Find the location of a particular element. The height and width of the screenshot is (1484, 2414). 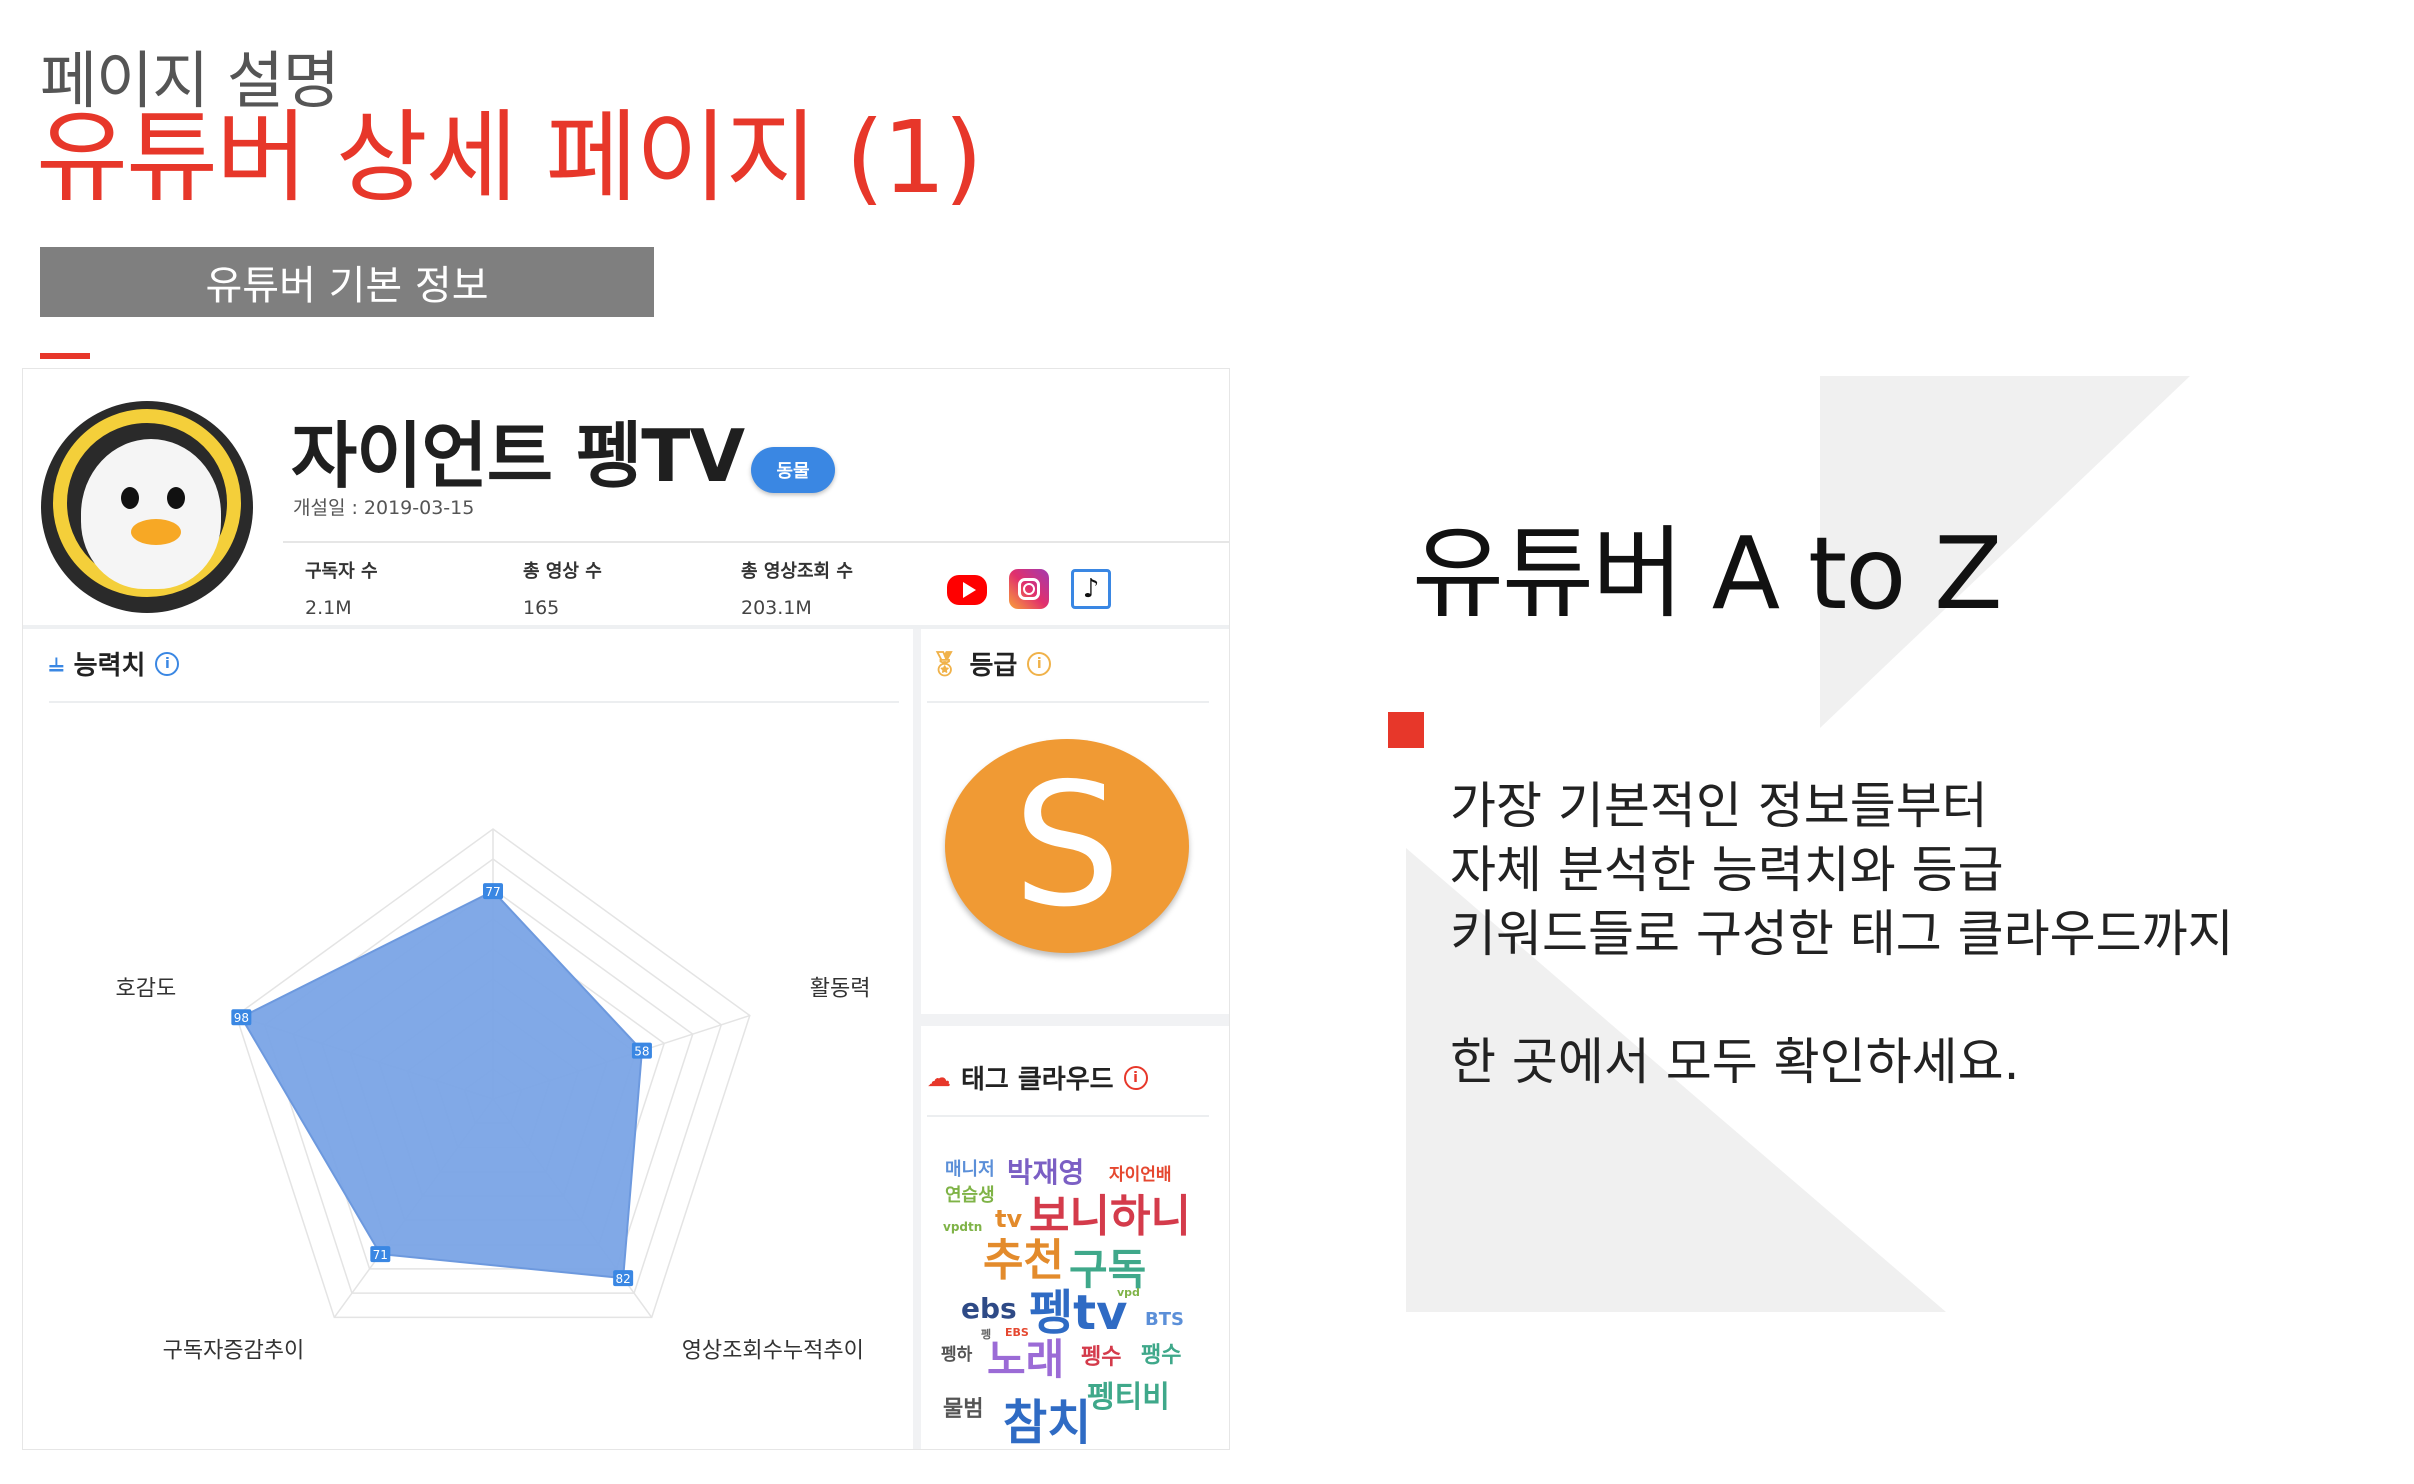

cloud-icon: ☁ is located at coordinates (939, 1077).